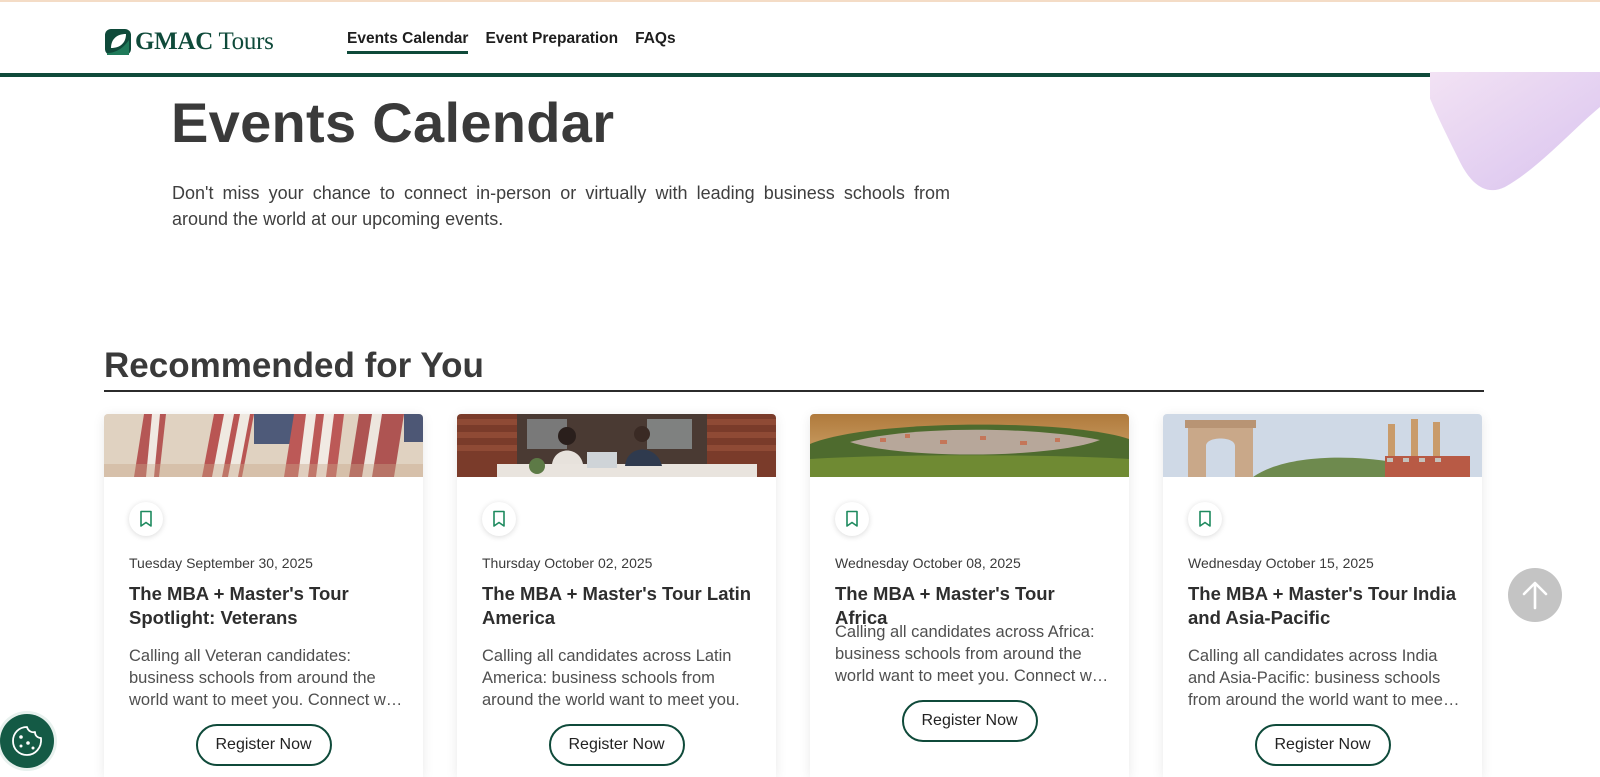  What do you see at coordinates (263, 445) in the screenshot?
I see `card-image-flags` at bounding box center [263, 445].